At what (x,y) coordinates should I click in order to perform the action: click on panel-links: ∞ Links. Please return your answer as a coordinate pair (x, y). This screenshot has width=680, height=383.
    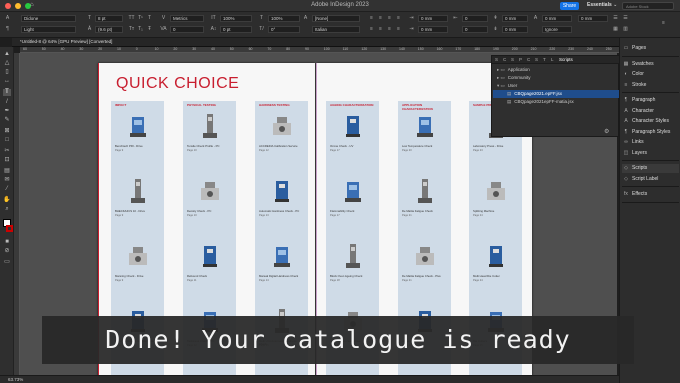
    Looking at the image, I should click on (650, 142).